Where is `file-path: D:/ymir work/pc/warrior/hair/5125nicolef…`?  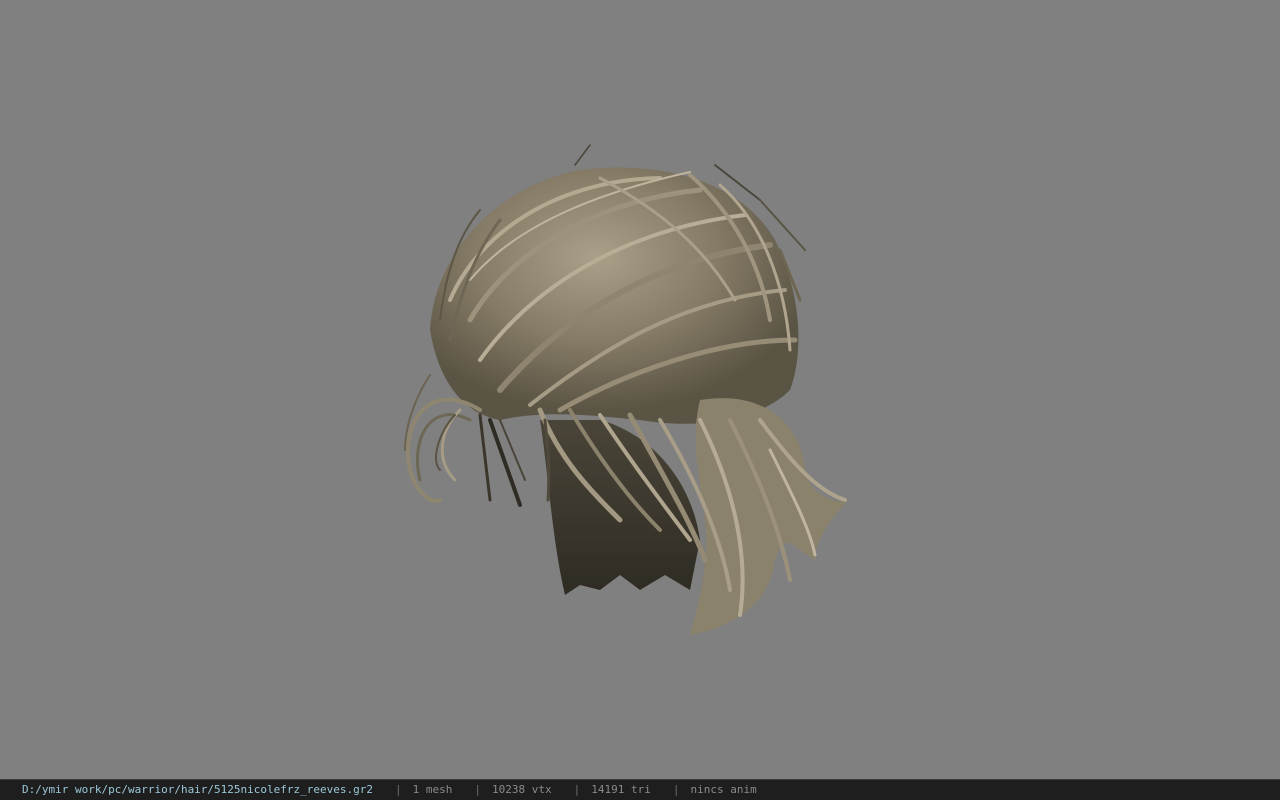
file-path: D:/ymir work/pc/warrior/hair/5125nicolef… is located at coordinates (197, 789).